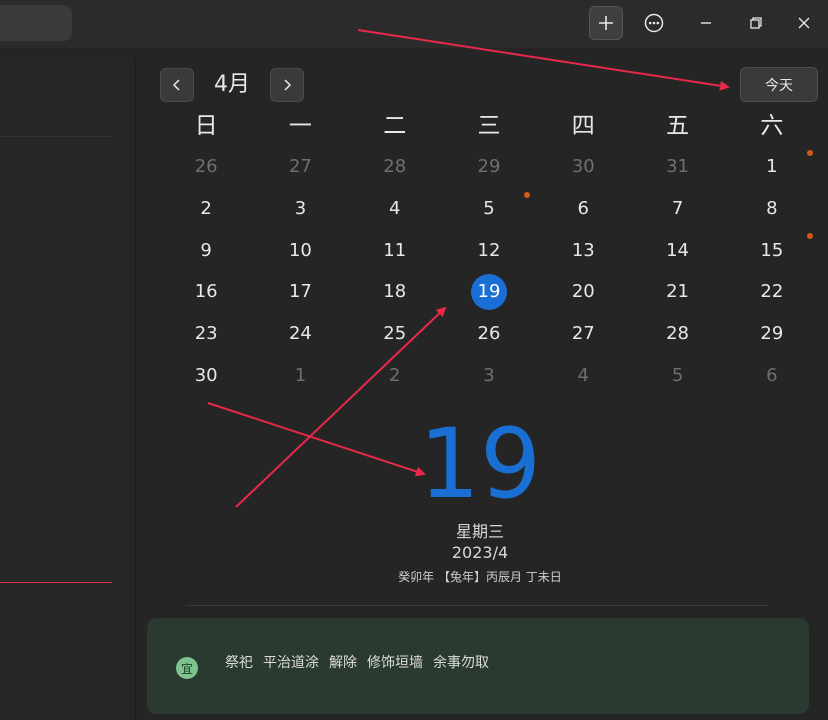 This screenshot has height=720, width=828. I want to click on day-number: 4, so click(394, 209).